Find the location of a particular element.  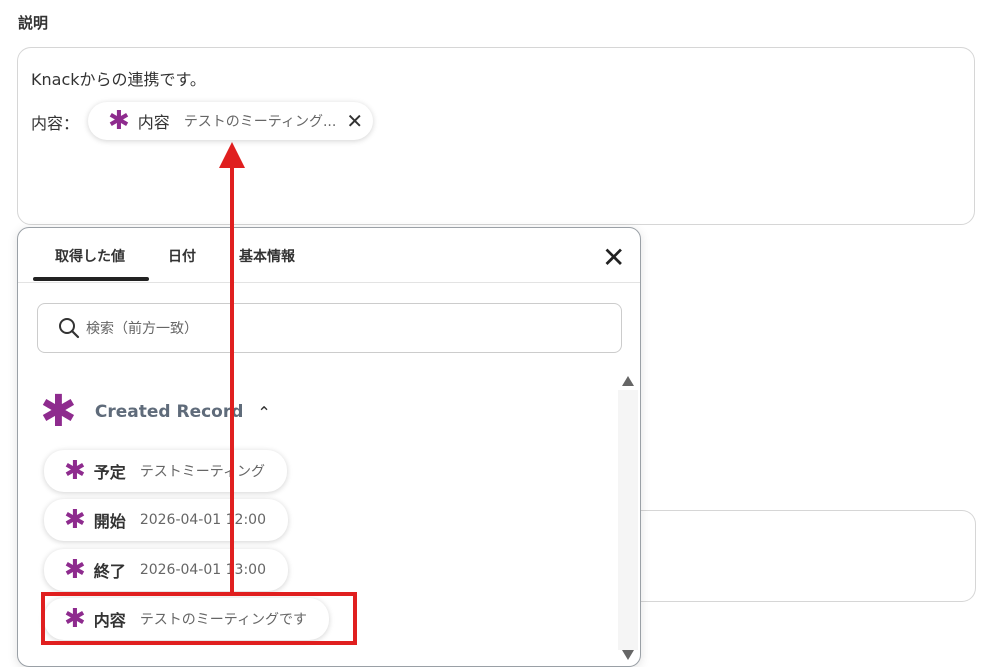

description-text: Knackからの連携です。 is located at coordinates (118, 79).